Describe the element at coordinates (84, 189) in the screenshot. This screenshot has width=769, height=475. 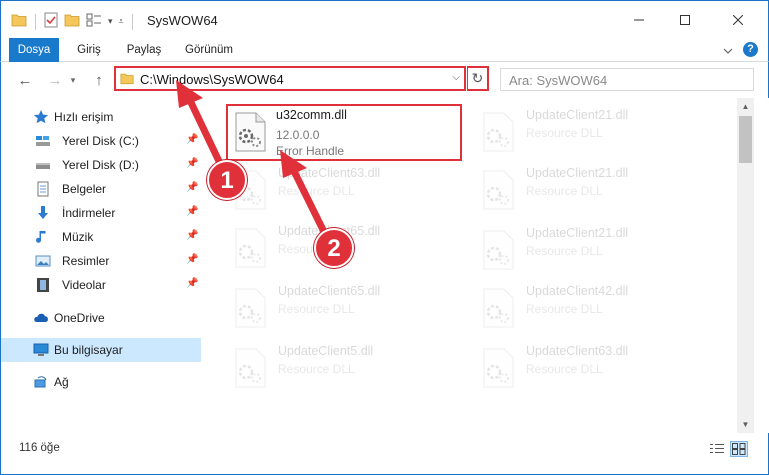
I see `nav-label: Belgeler` at that location.